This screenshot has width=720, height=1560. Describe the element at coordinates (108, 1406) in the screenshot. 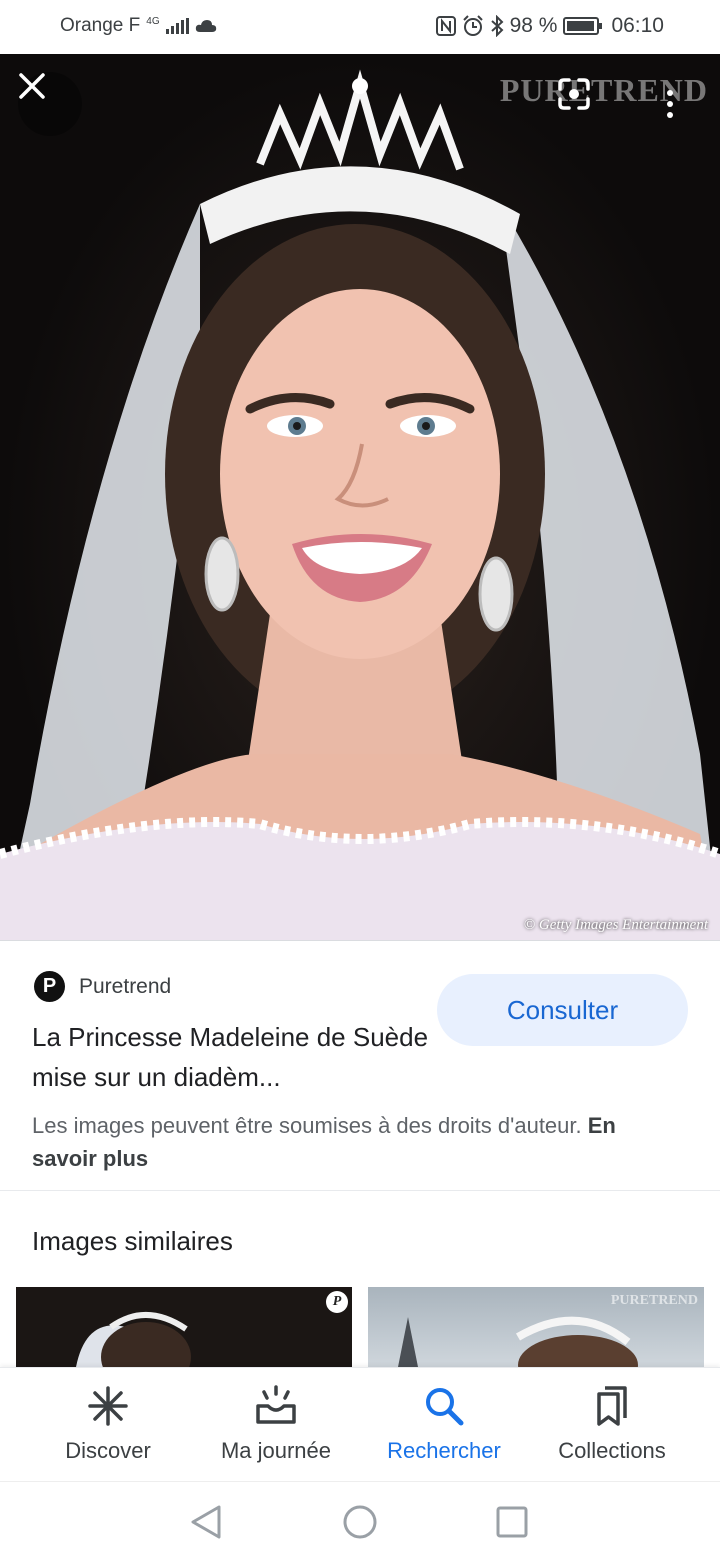

I see `asterisk-icon` at that location.